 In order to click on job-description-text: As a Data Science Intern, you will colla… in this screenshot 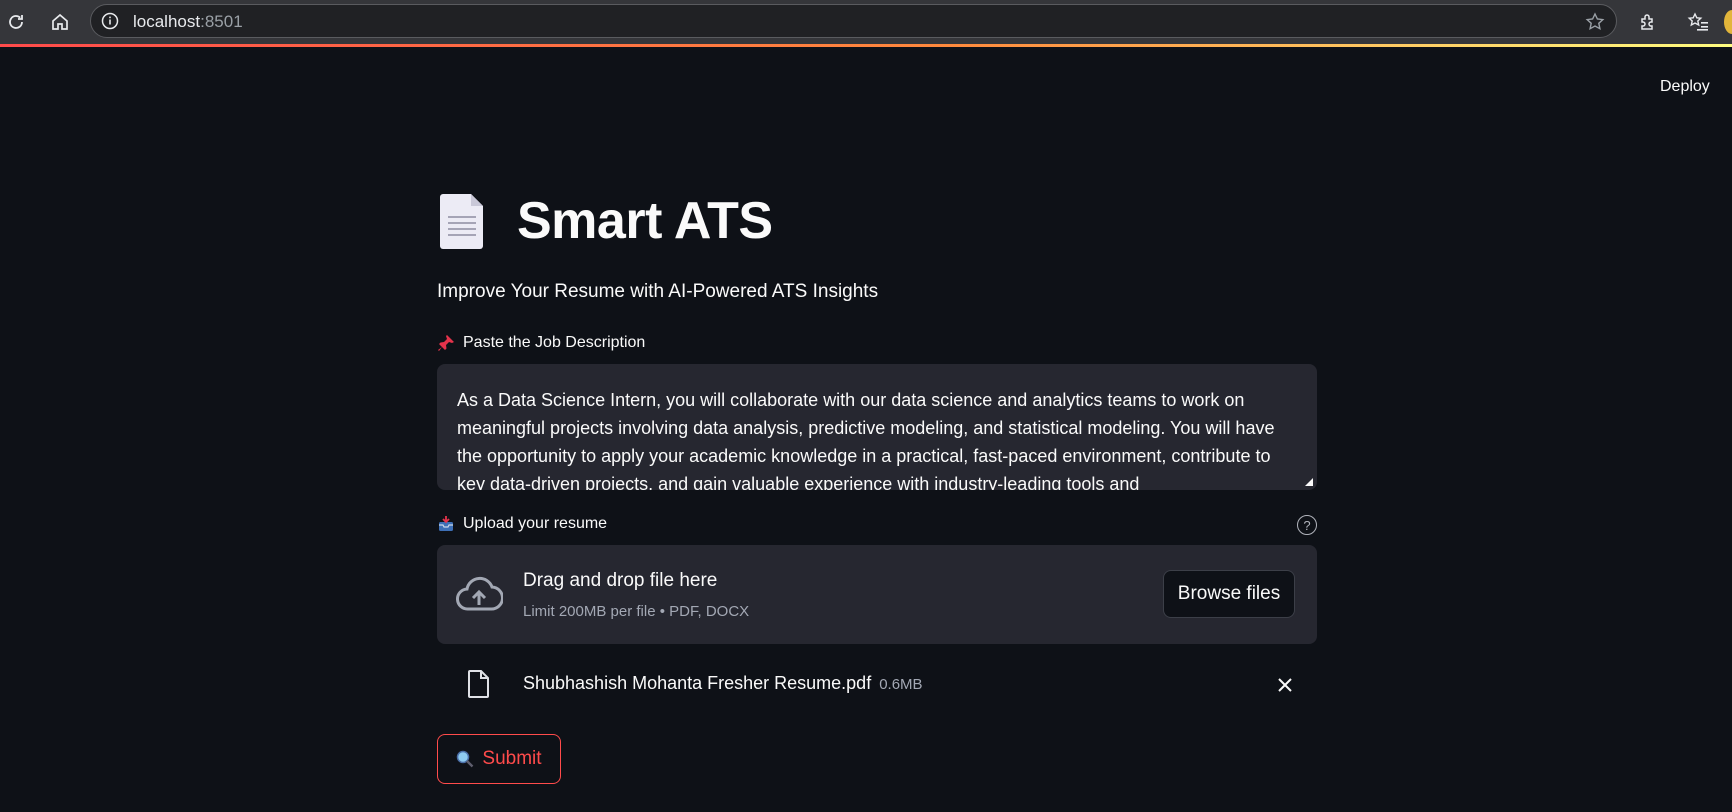, I will do `click(877, 438)`.